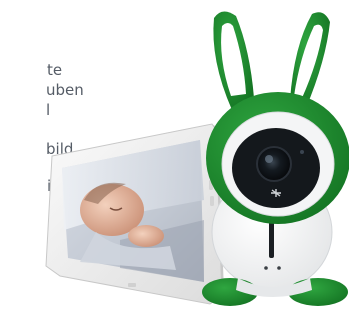 Image resolution: width=349 pixels, height=313 pixels. Describe the element at coordinates (132, 285) in the screenshot. I see `home-button` at that location.